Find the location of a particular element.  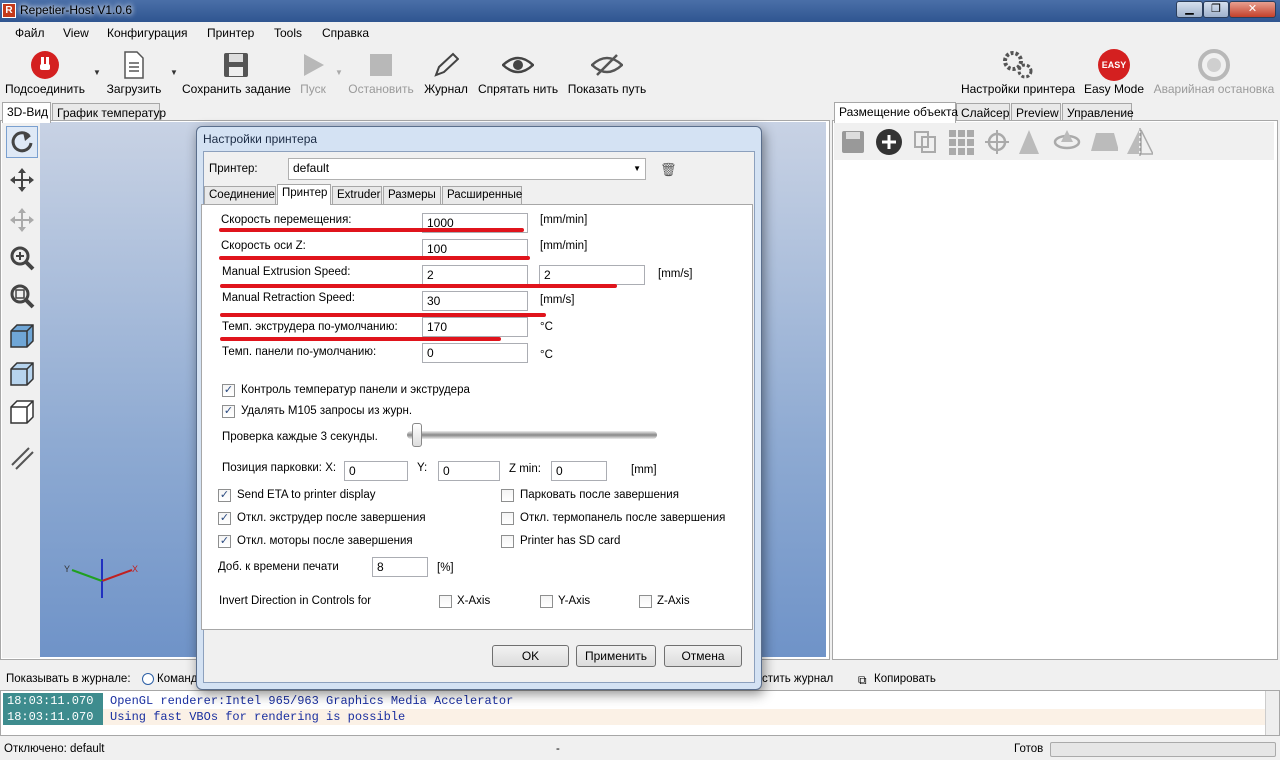

load-button: Загрузить is located at coordinates (134, 72).